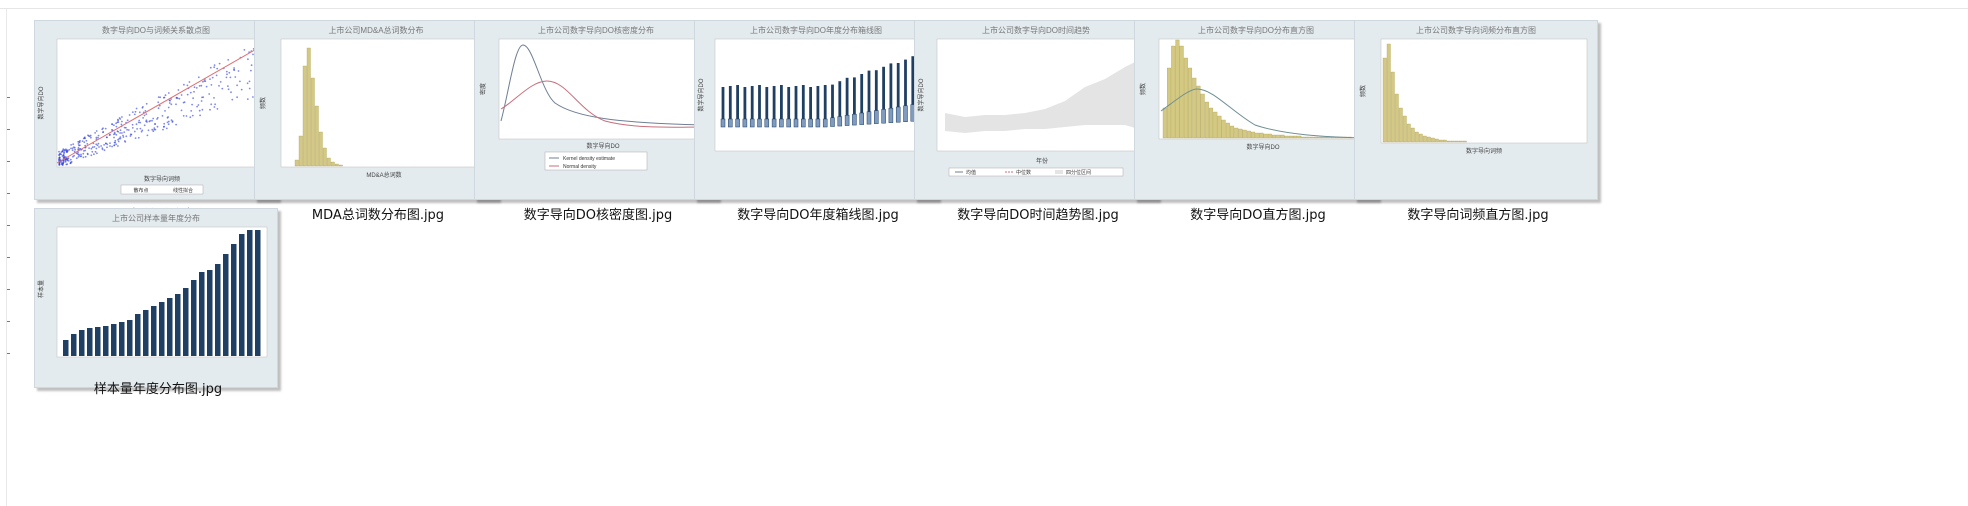  What do you see at coordinates (1478, 213) in the screenshot?
I see `file-name: 数字导向词频直方图.jpg` at bounding box center [1478, 213].